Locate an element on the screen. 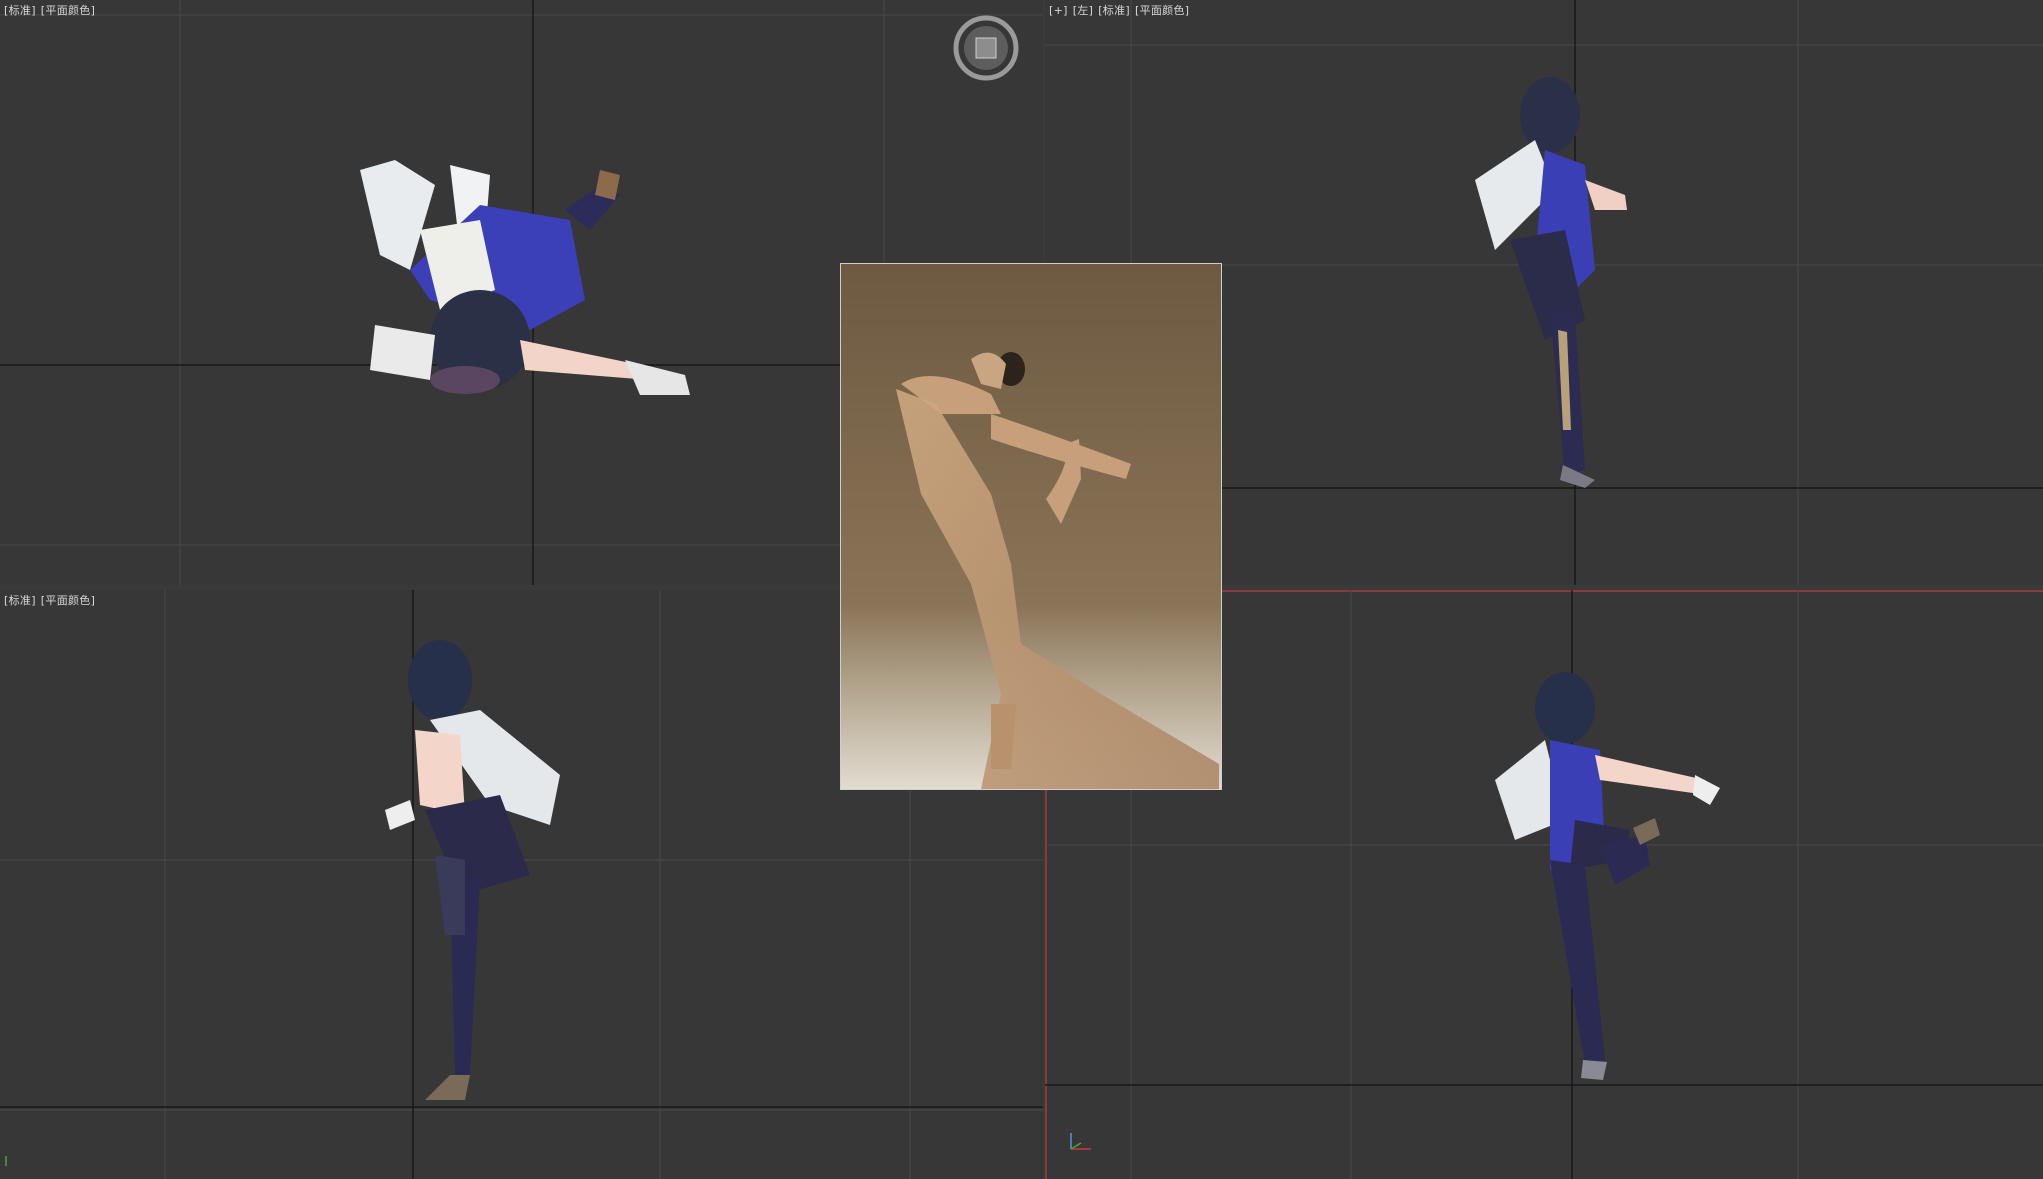 The image size is (2043, 1179). viewport-label-view: [左] is located at coordinates (1083, 10).